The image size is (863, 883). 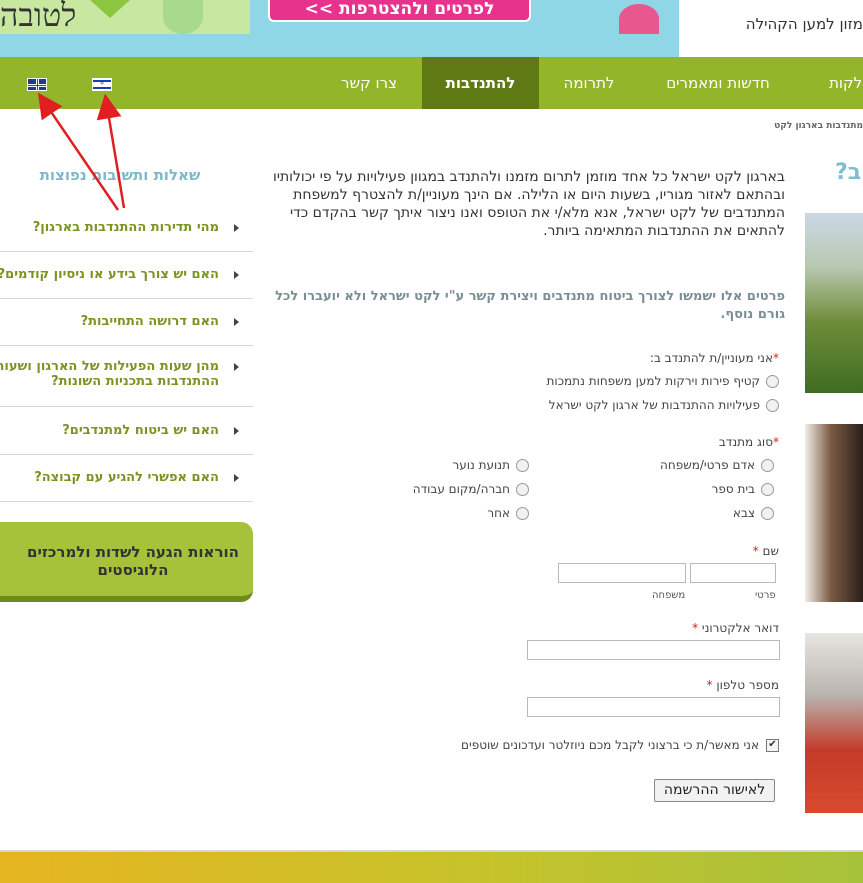 I want to click on banner-circle-icon, so click(x=183, y=17).